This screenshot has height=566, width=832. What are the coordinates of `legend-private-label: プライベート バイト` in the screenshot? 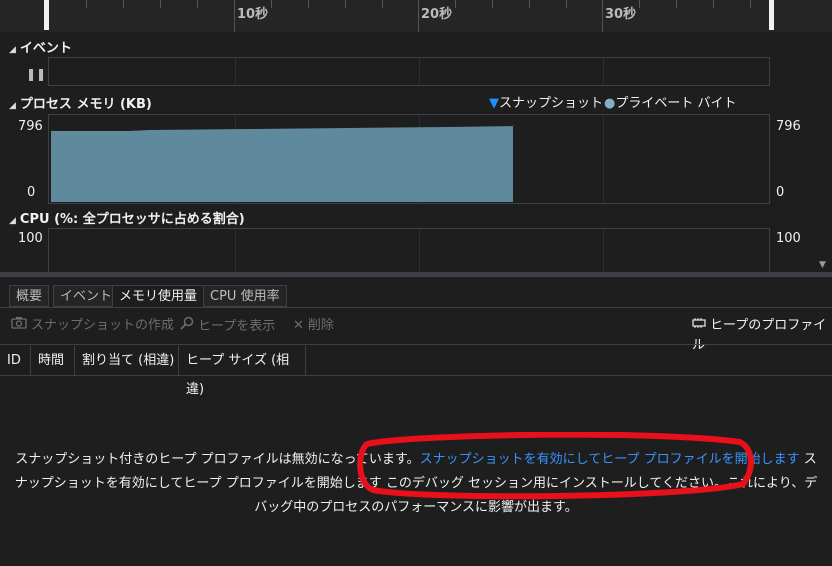 It's located at (676, 103).